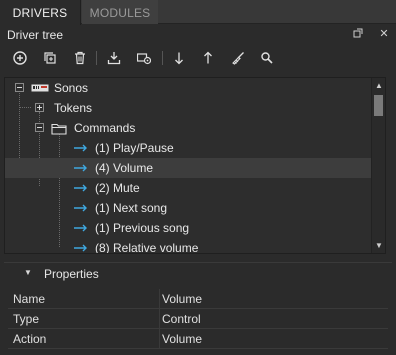 This screenshot has width=396, height=355. What do you see at coordinates (378, 246) in the screenshot?
I see `scroll-down-icon: ▼` at bounding box center [378, 246].